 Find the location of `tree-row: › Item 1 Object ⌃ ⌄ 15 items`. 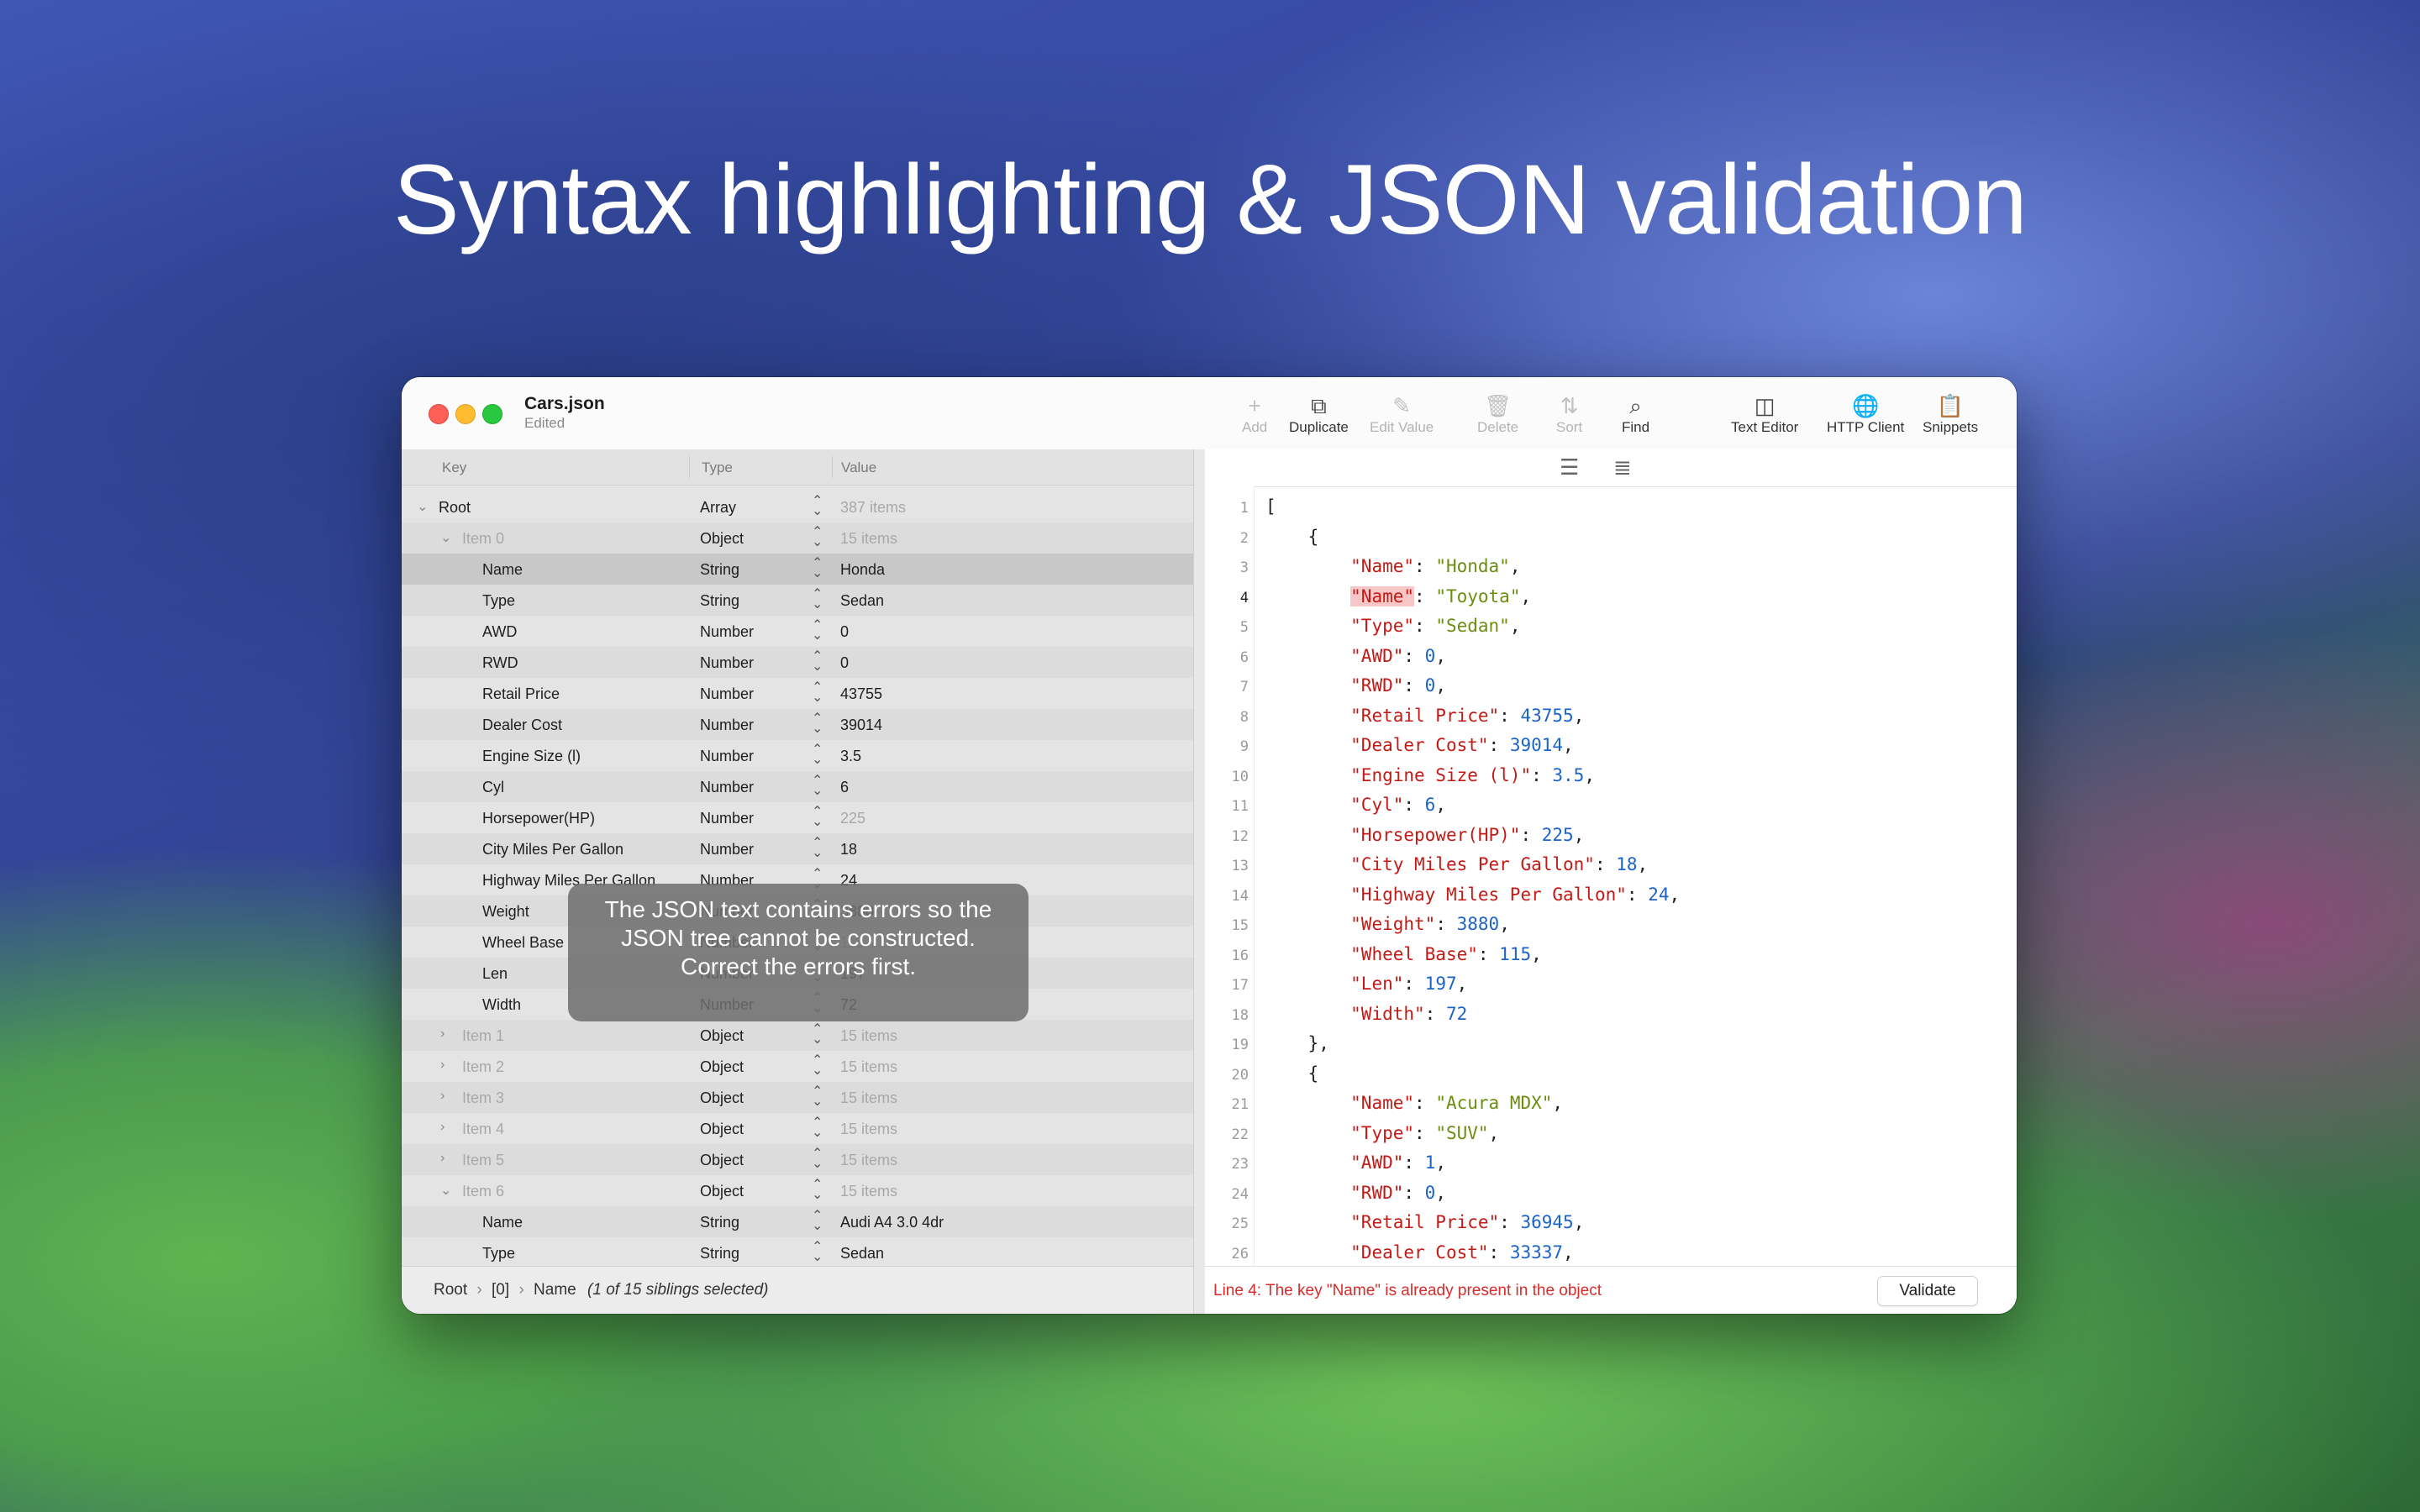

tree-row: › Item 1 Object ⌃ ⌄ 15 items is located at coordinates (797, 1035).